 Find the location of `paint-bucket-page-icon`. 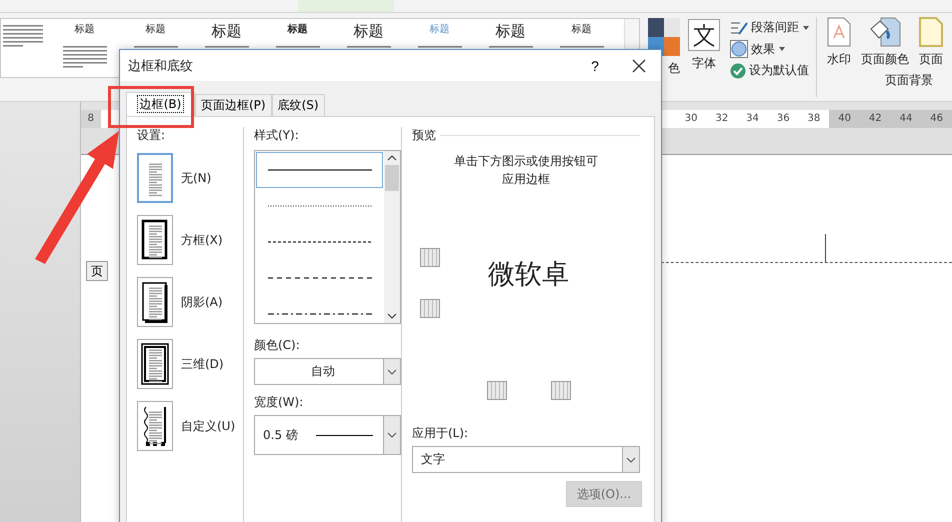

paint-bucket-page-icon is located at coordinates (885, 32).